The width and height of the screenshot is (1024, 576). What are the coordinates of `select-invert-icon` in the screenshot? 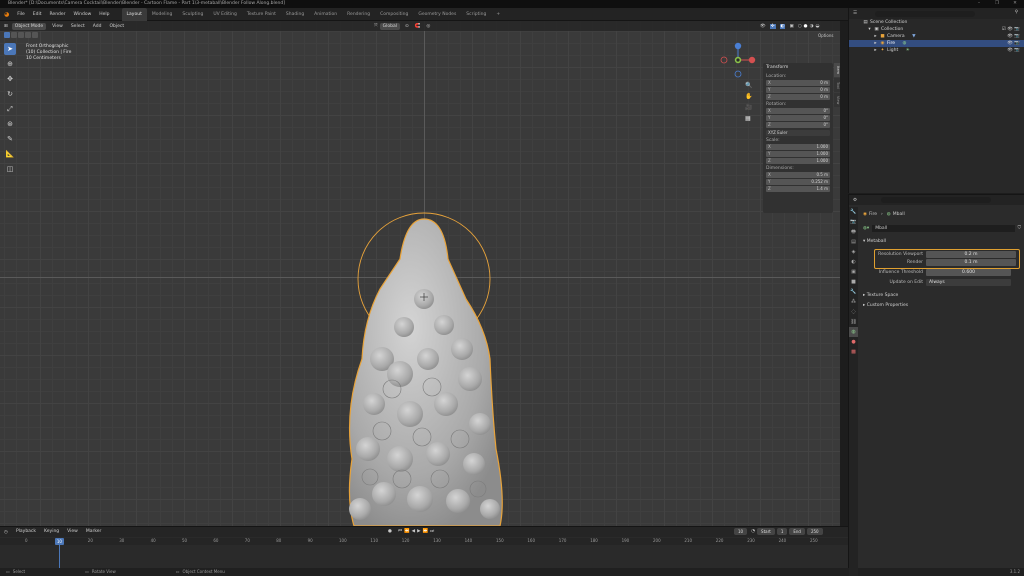 It's located at (28, 35).